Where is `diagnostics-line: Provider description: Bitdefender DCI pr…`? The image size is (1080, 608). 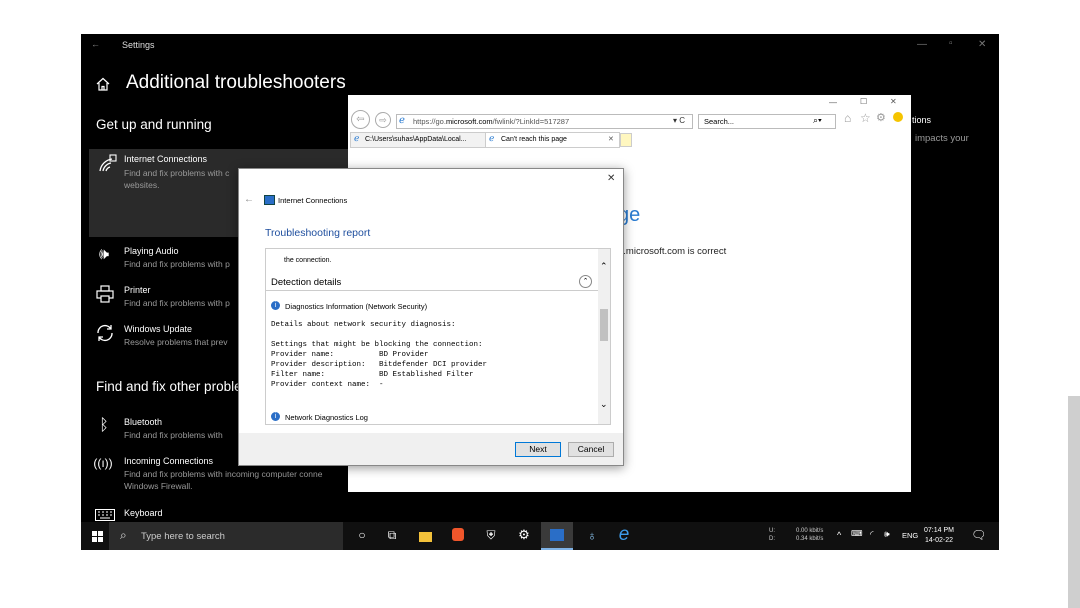
diagnostics-line: Provider description: Bitdefender DCI pr… is located at coordinates (379, 365).